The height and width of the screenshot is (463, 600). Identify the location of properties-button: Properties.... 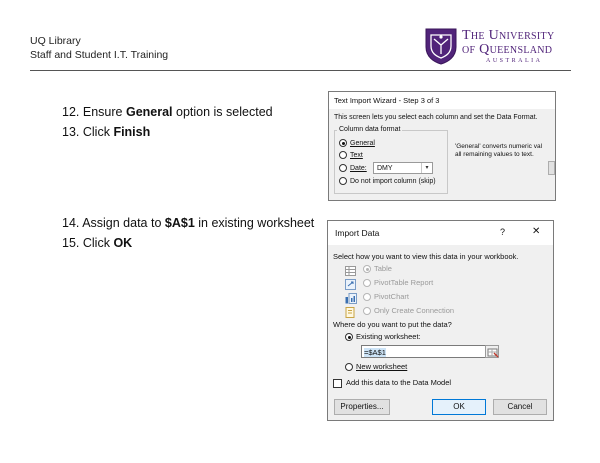
(362, 407).